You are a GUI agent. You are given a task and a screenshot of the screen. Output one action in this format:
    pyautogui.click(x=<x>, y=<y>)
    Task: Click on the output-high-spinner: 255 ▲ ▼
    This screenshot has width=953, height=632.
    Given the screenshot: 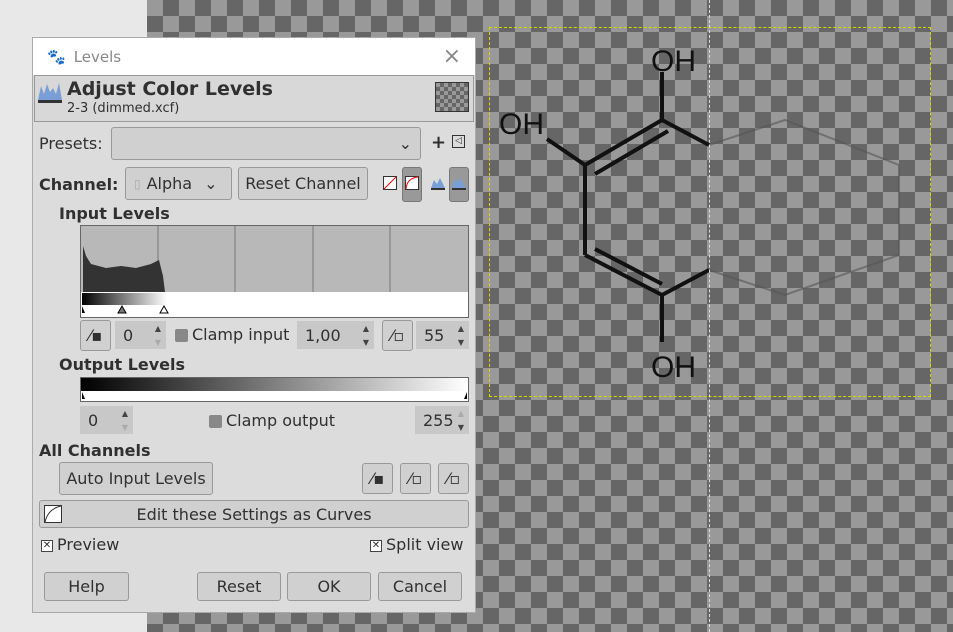 What is the action you would take?
    pyautogui.click(x=442, y=420)
    